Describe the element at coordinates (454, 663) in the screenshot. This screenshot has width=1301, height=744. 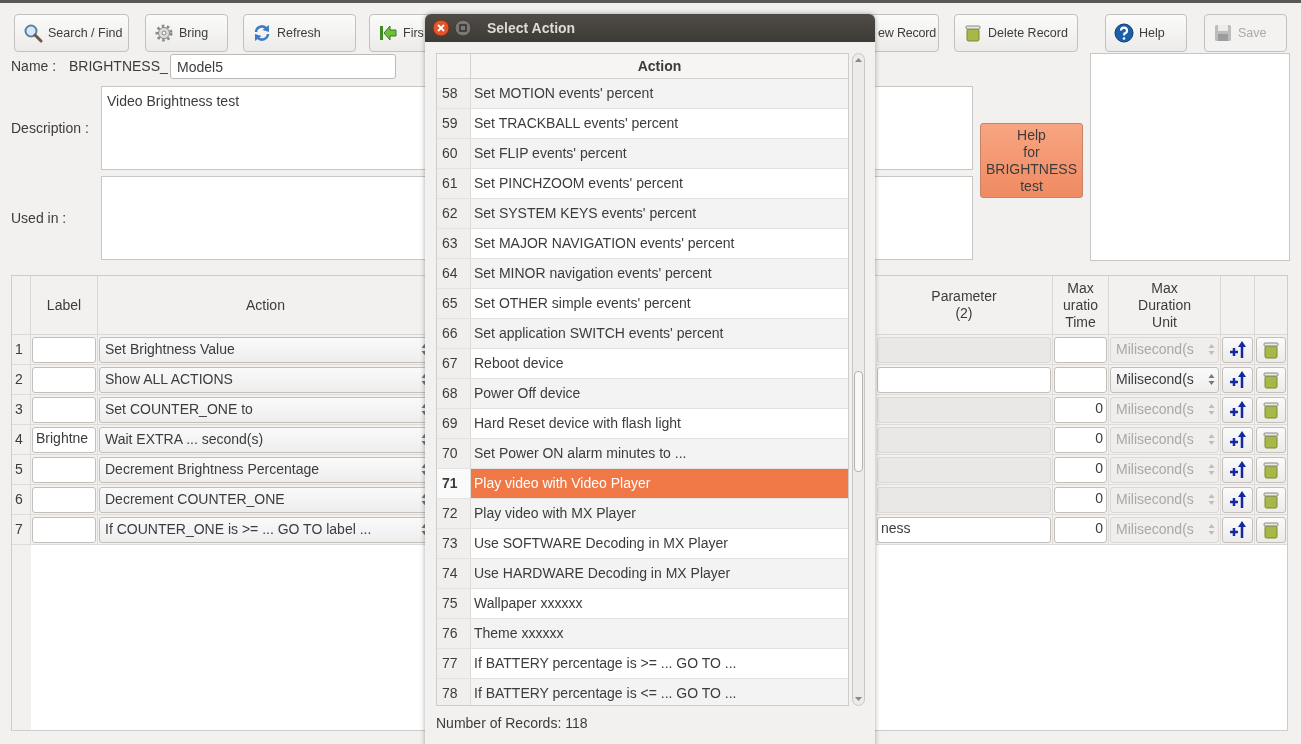
I see `row-number: 77` at that location.